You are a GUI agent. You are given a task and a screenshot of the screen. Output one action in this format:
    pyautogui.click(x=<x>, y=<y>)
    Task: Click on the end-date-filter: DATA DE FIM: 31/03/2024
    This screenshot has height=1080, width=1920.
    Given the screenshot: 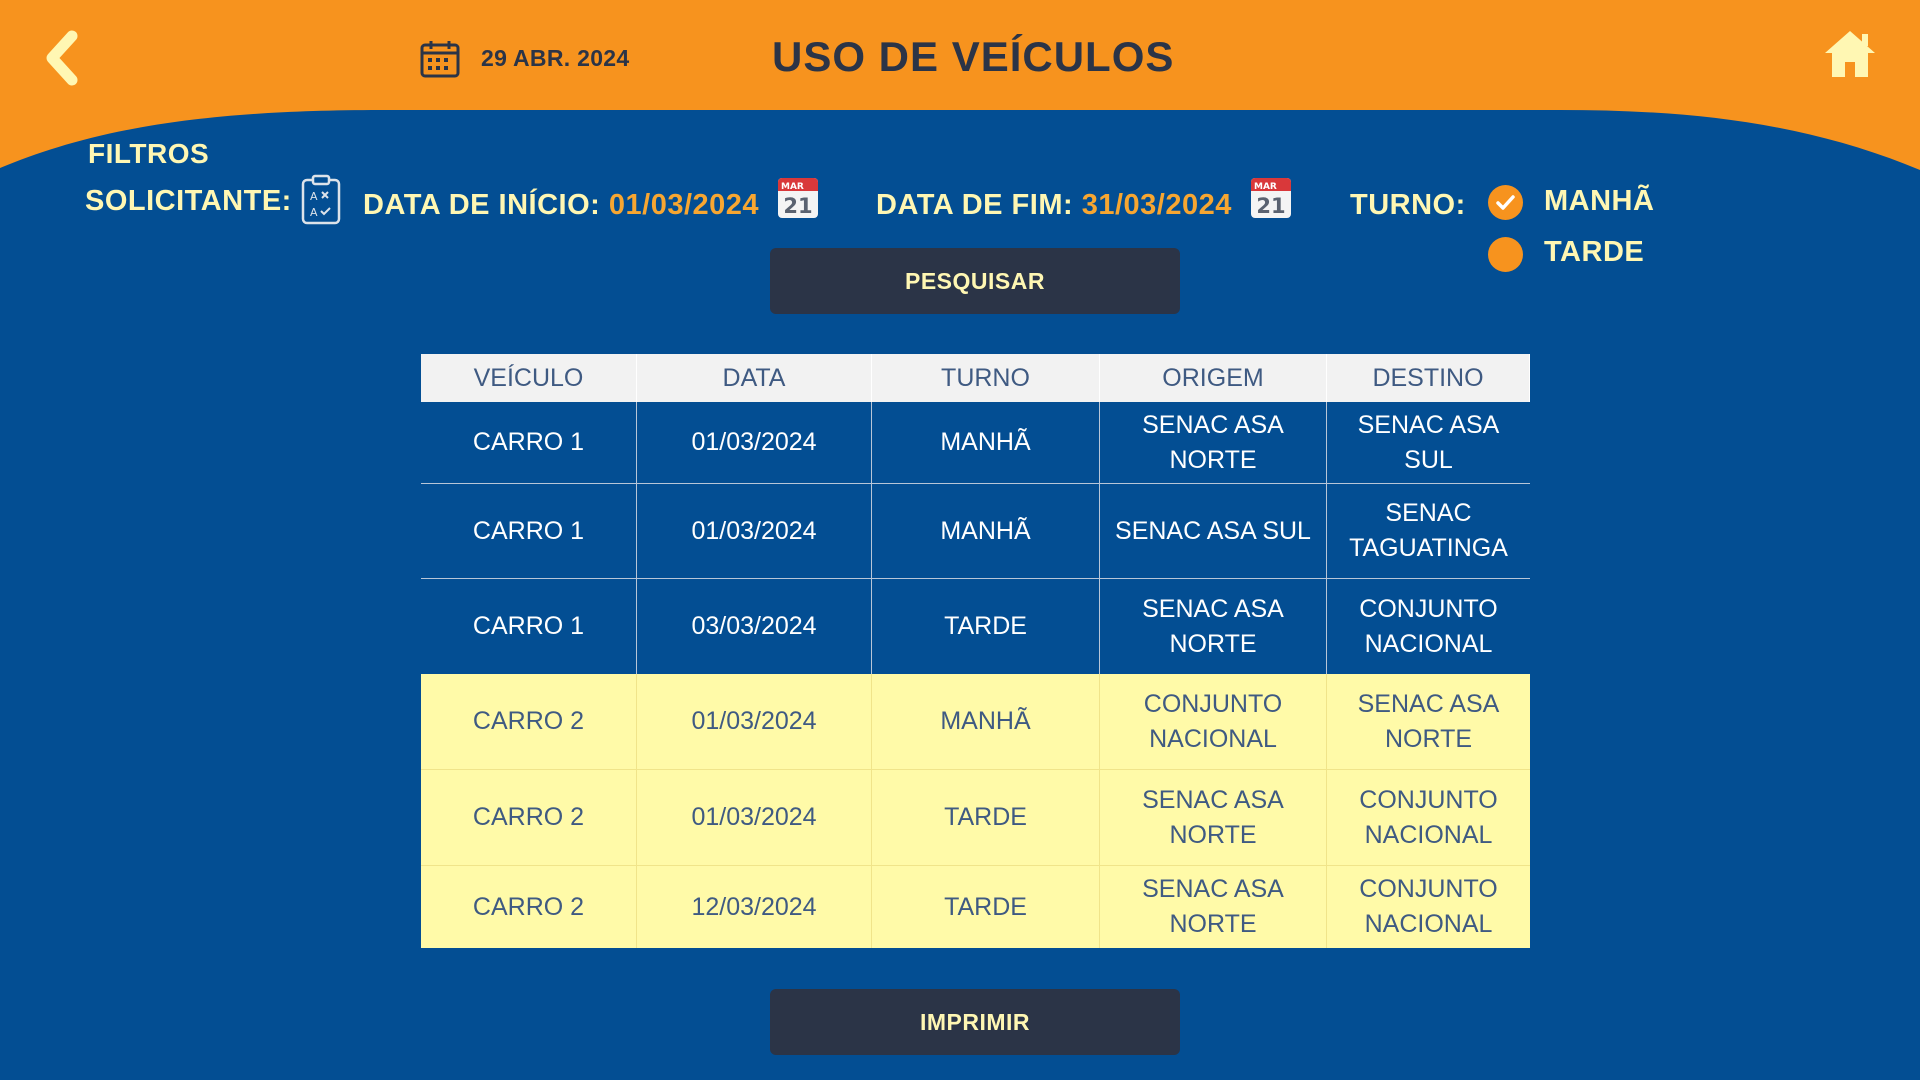 What is the action you would take?
    pyautogui.click(x=1054, y=205)
    